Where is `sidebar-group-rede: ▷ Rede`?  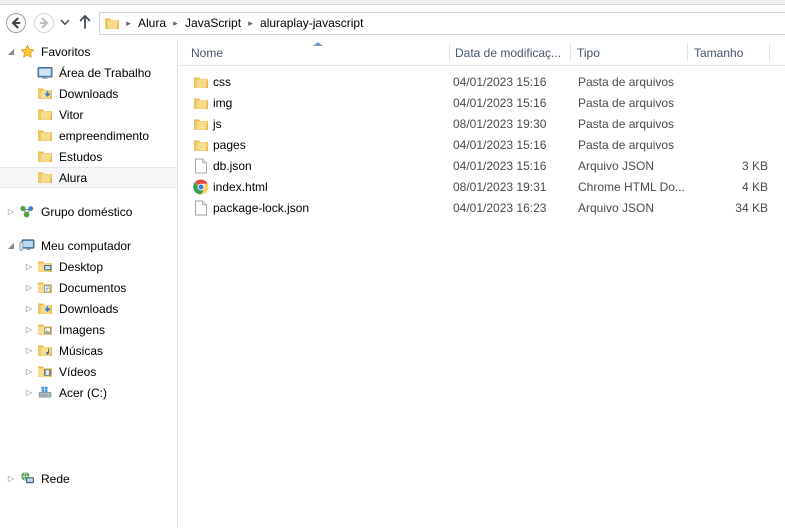 sidebar-group-rede: ▷ Rede is located at coordinates (88, 478).